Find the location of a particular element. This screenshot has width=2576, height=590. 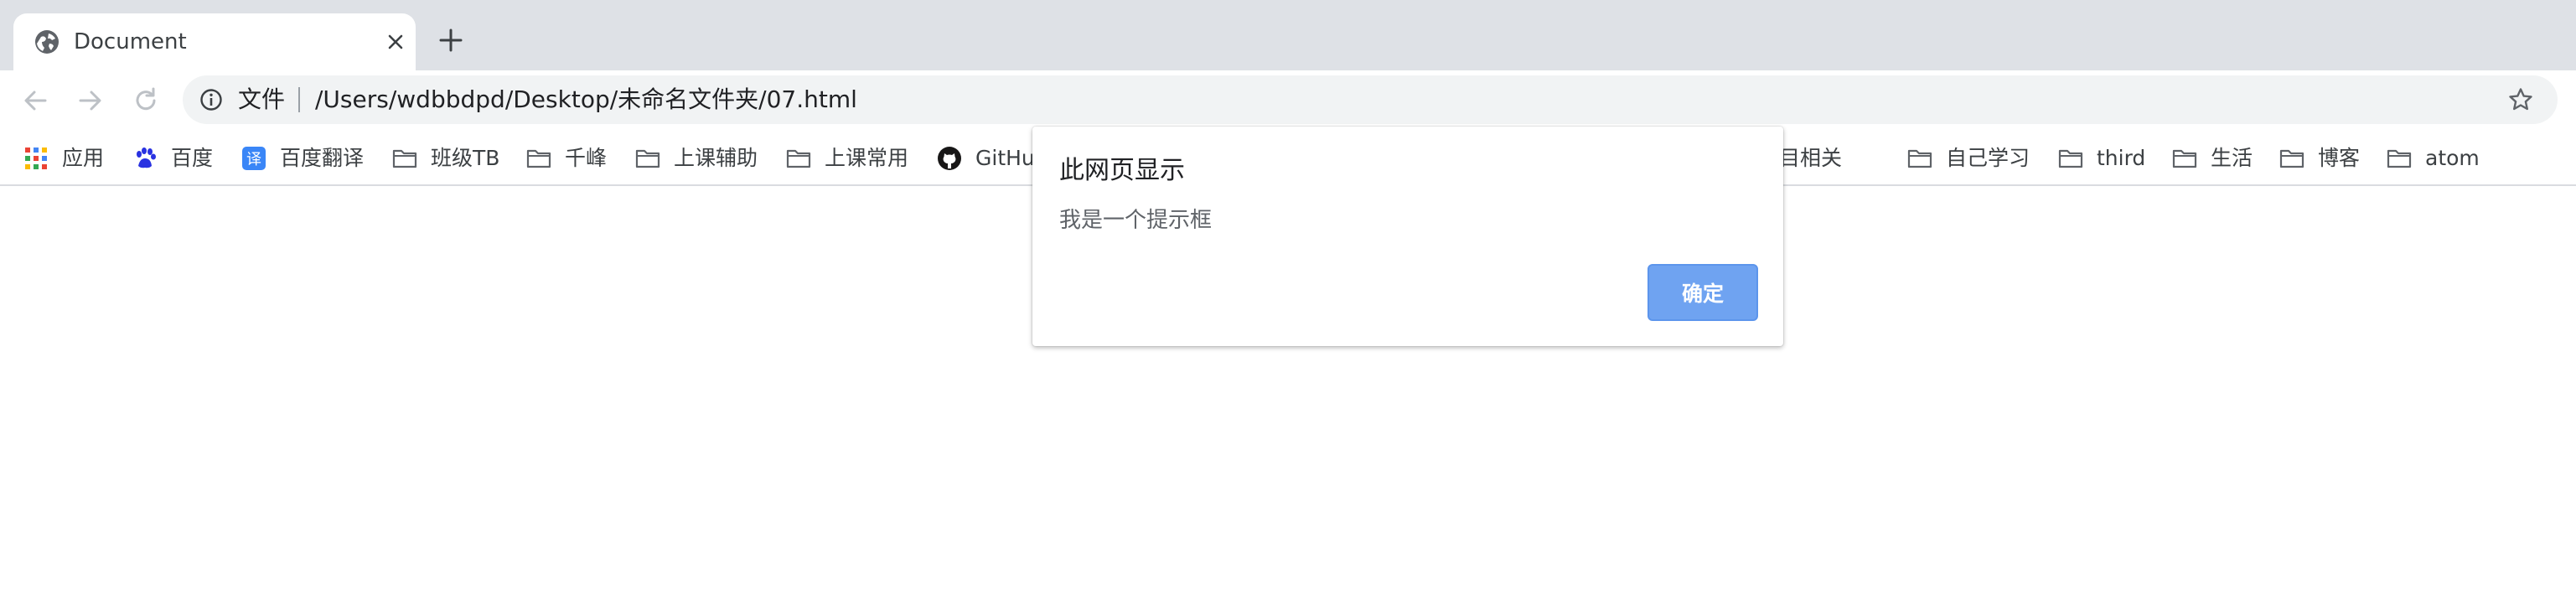

tab-title: Document is located at coordinates (130, 41).